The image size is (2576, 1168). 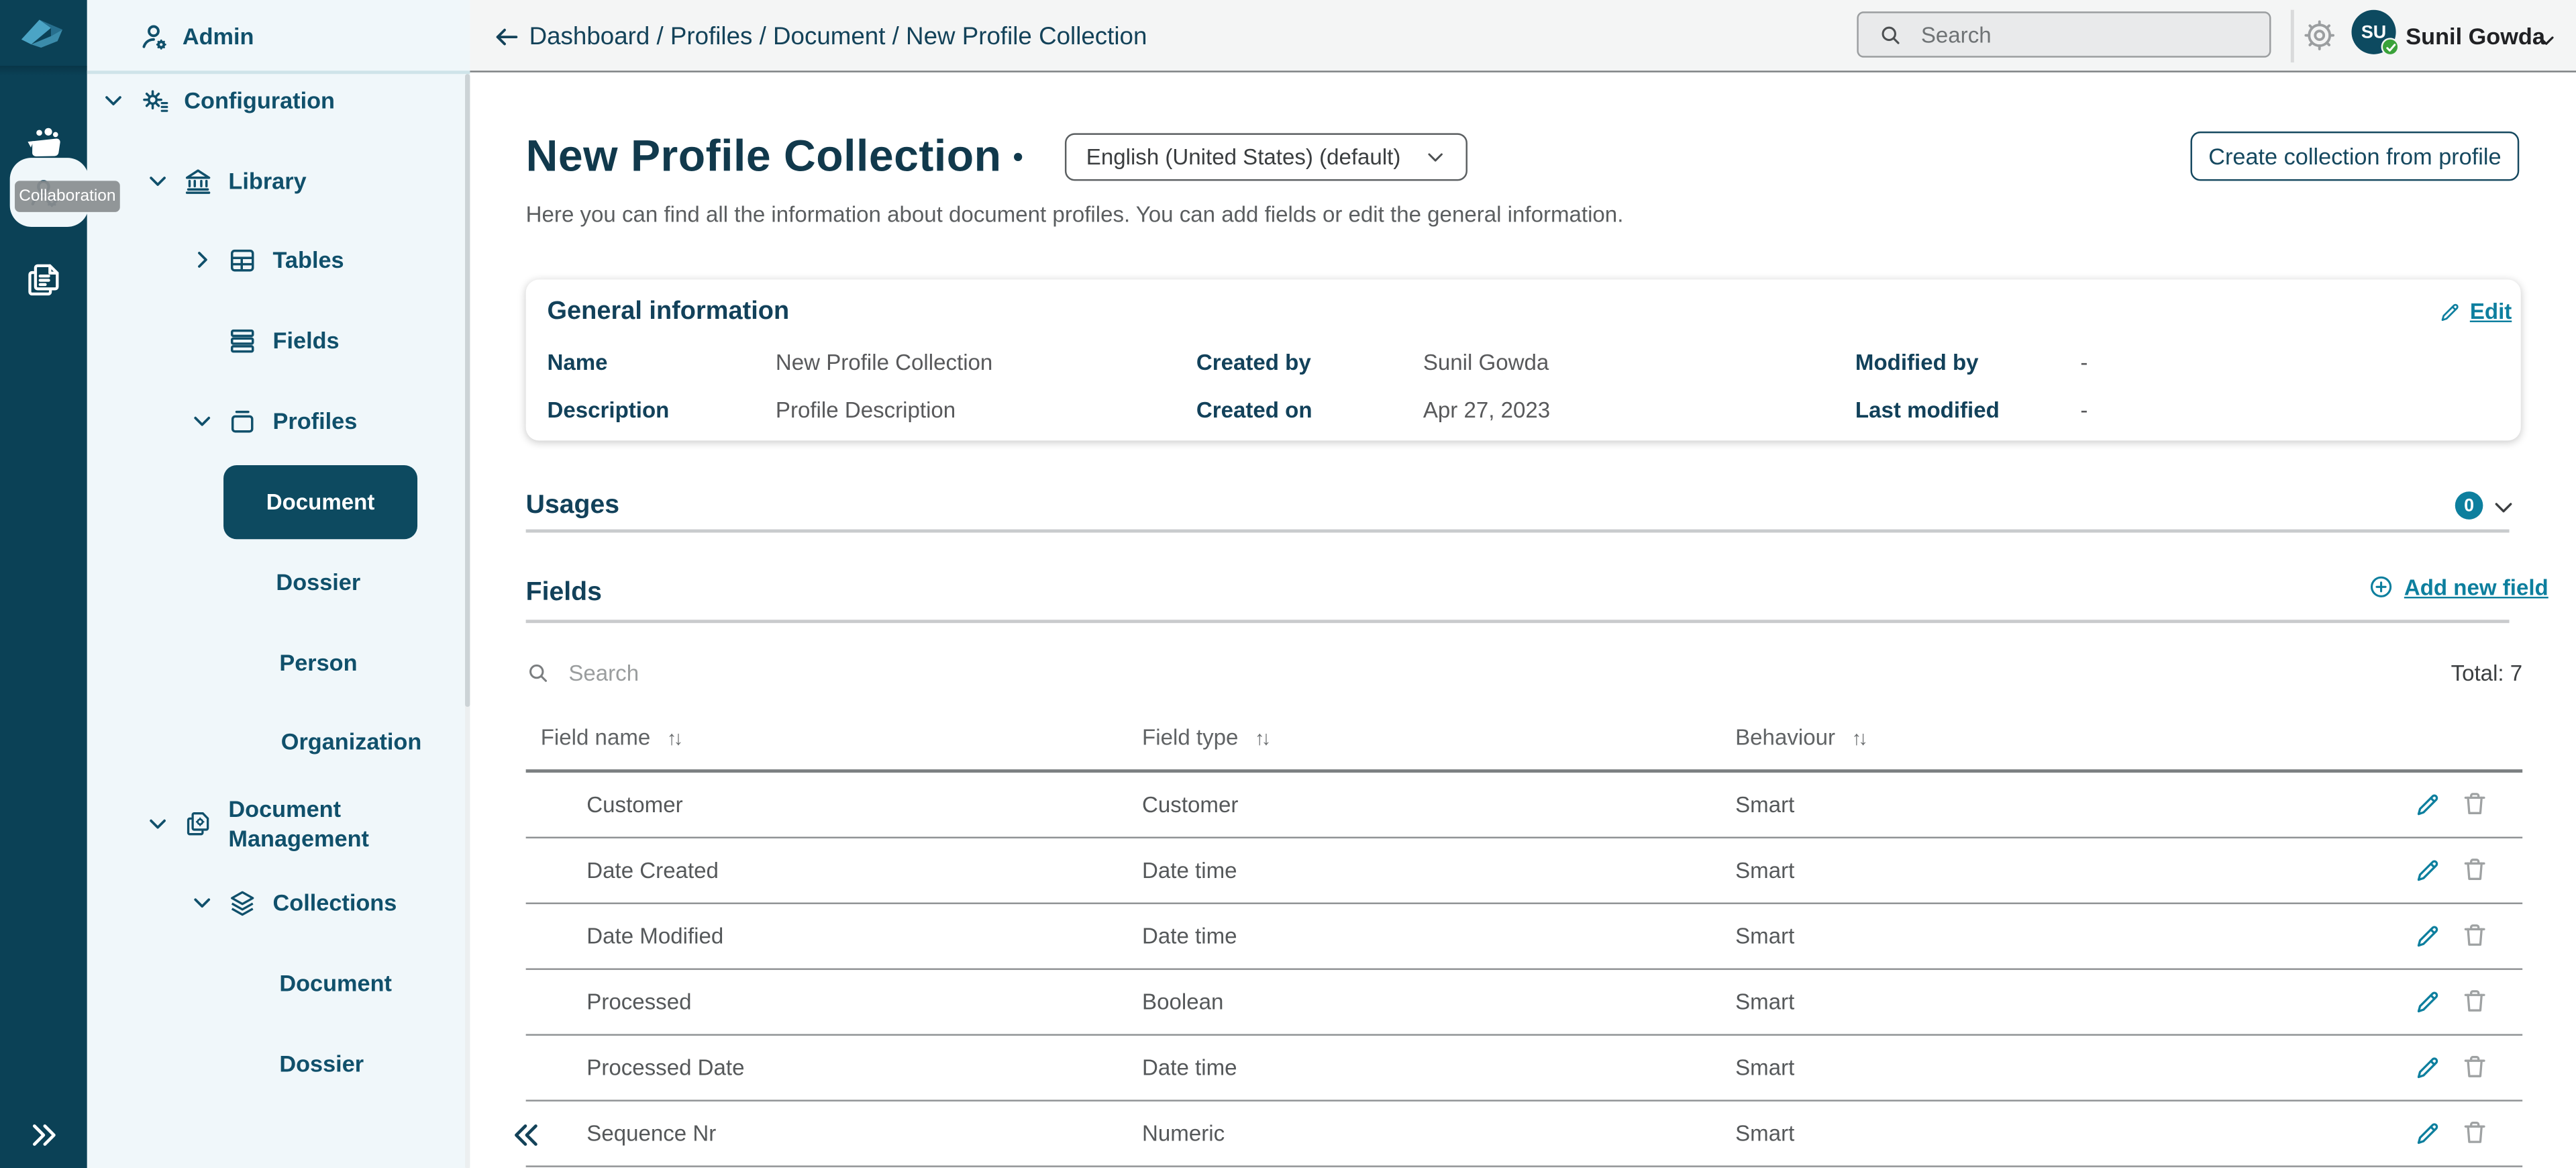 I want to click on column-header-field-type: Field type ↑↓, so click(x=1206, y=737).